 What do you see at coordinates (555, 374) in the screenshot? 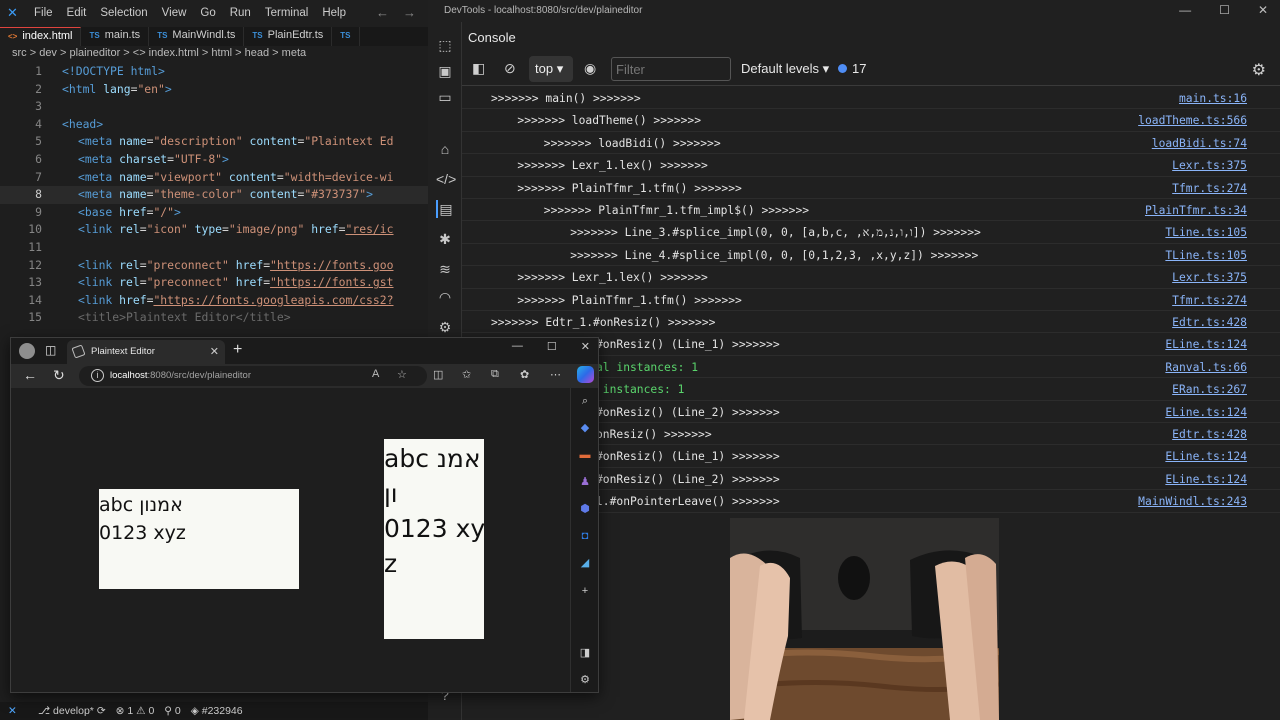
I see `more-menu-icon: ⋯` at bounding box center [555, 374].